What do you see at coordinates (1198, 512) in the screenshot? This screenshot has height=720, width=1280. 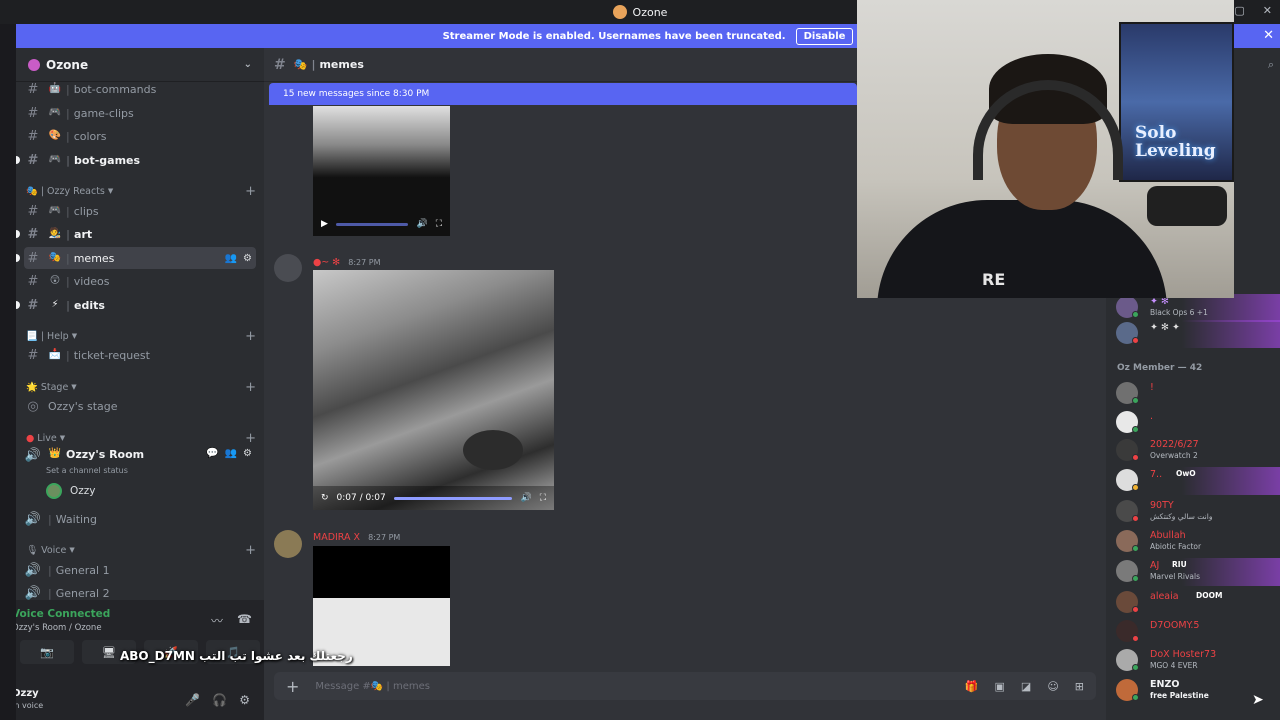 I see `member-item: 90TY وانت سالي وكنتكش` at bounding box center [1198, 512].